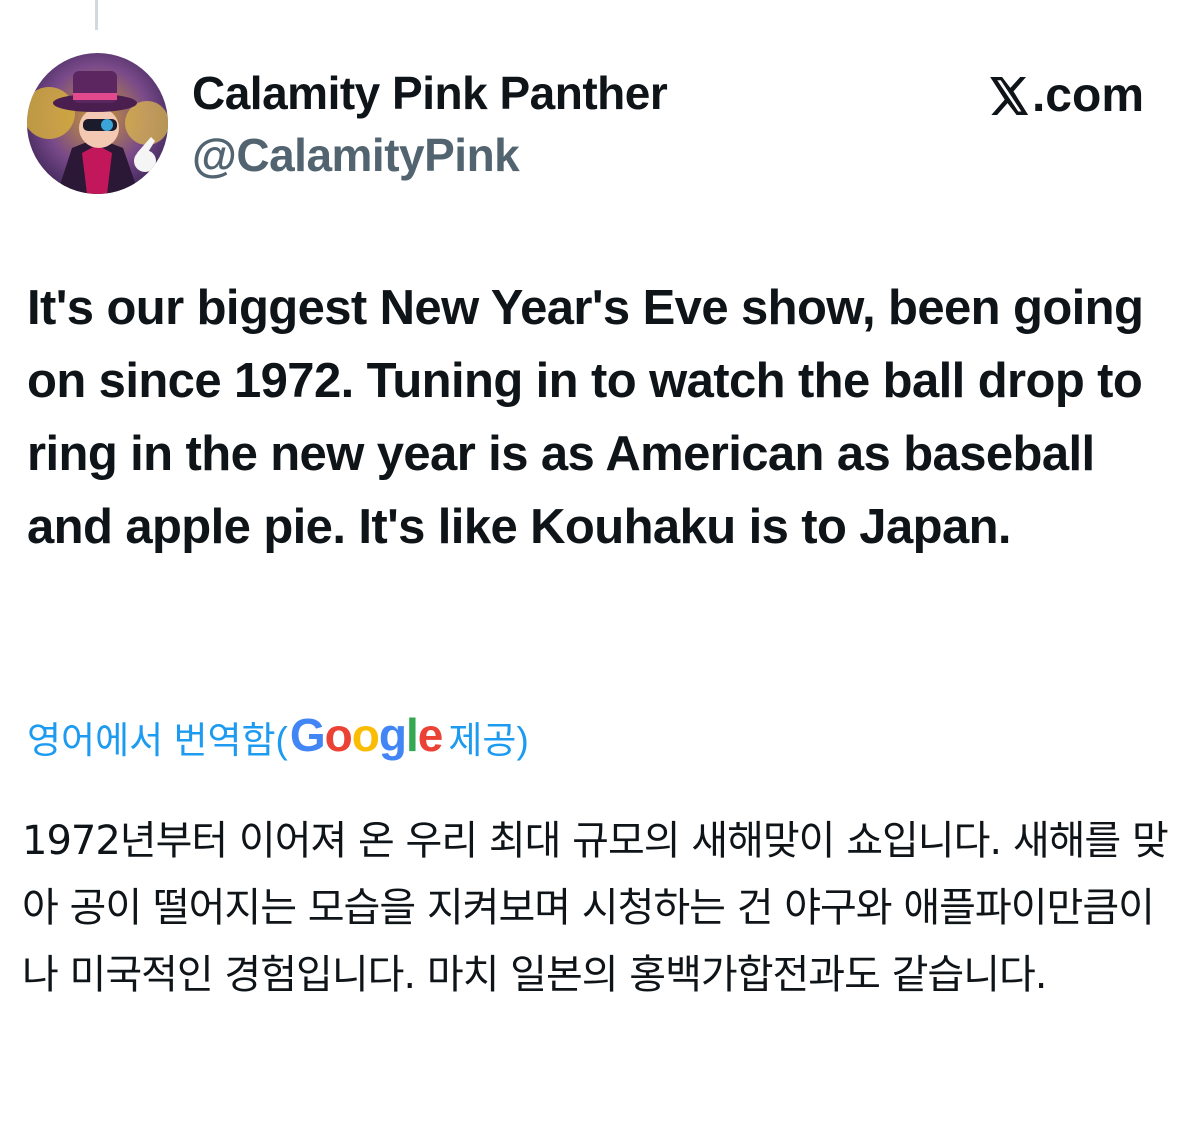 The height and width of the screenshot is (1121, 1200). What do you see at coordinates (1010, 95) in the screenshot?
I see `x-logo-icon` at bounding box center [1010, 95].